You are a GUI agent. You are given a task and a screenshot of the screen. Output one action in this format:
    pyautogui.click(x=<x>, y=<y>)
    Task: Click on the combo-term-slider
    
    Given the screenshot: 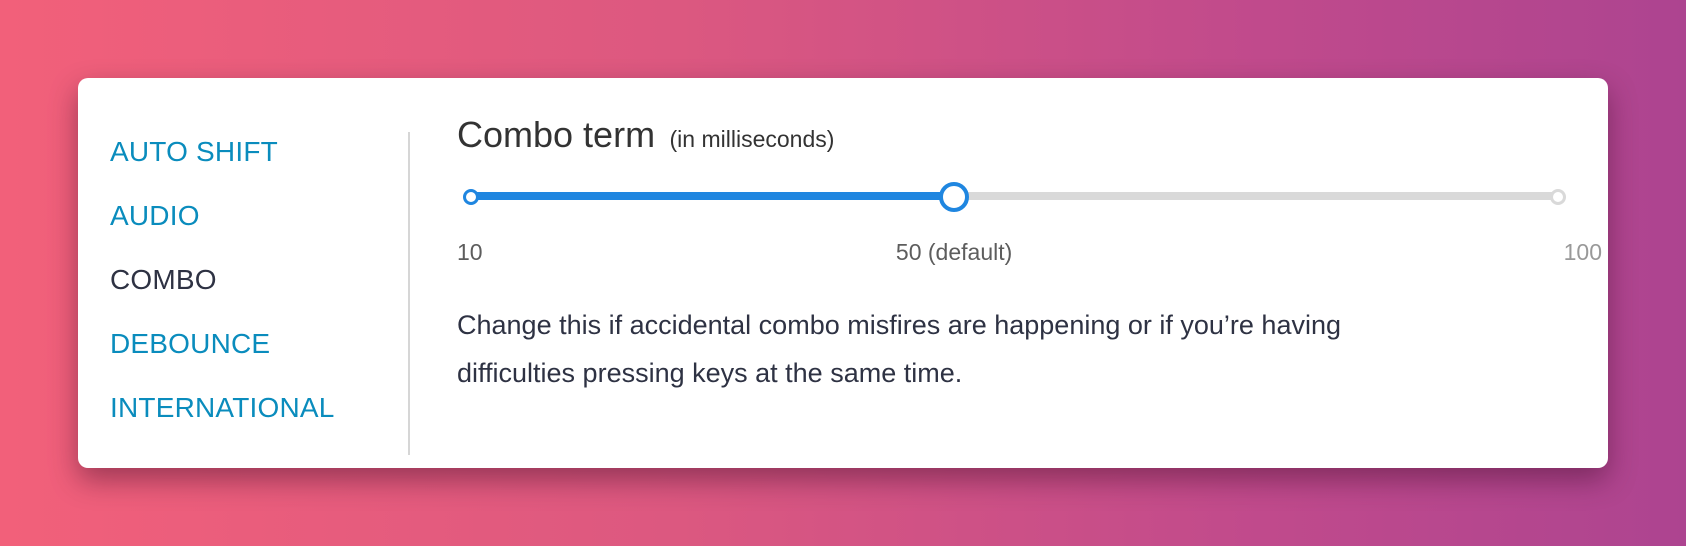 What is the action you would take?
    pyautogui.click(x=1014, y=197)
    